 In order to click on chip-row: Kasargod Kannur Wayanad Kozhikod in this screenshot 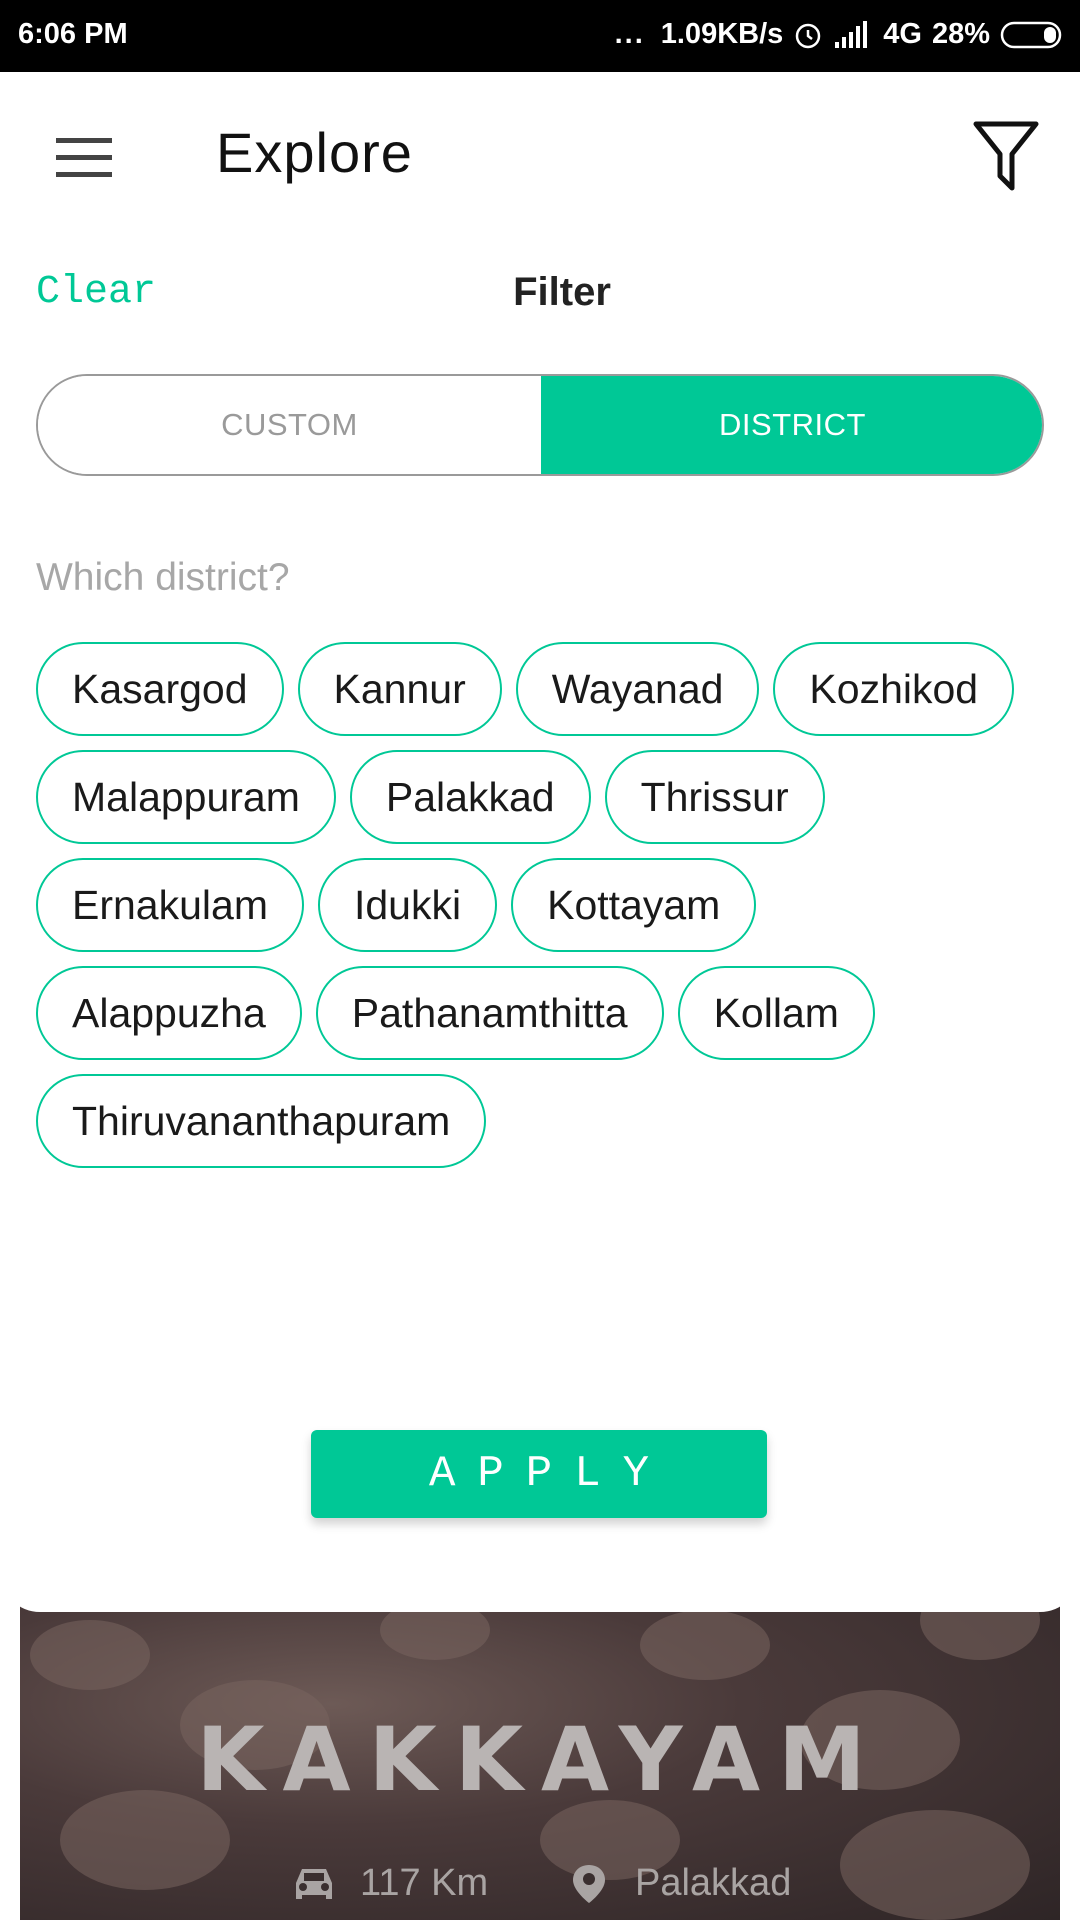, I will do `click(546, 689)`.